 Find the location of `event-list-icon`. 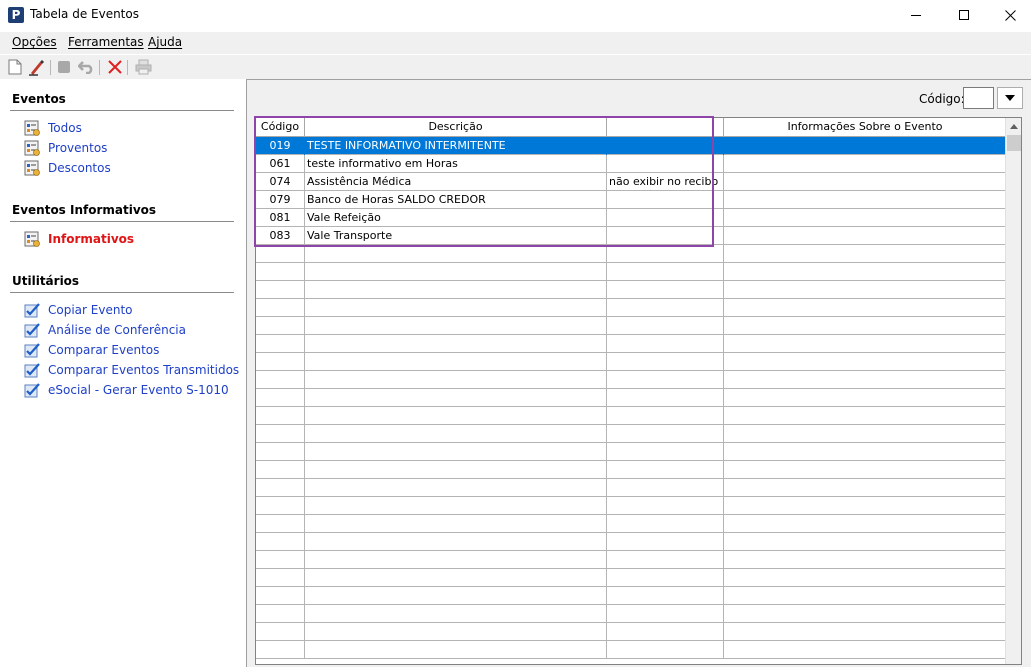

event-list-icon is located at coordinates (32, 239).